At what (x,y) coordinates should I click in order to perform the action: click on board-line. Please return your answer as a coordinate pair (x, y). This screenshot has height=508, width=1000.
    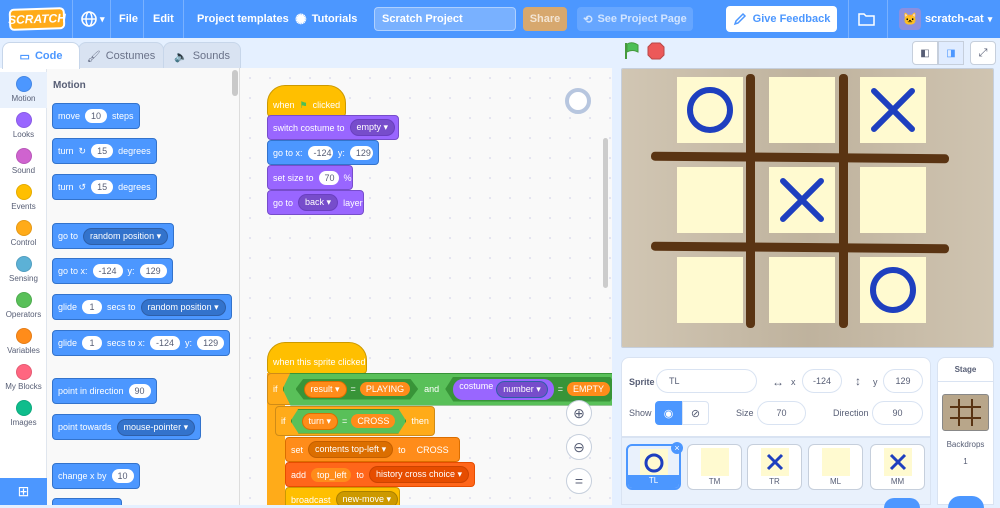
    Looking at the image, I should click on (843, 201).